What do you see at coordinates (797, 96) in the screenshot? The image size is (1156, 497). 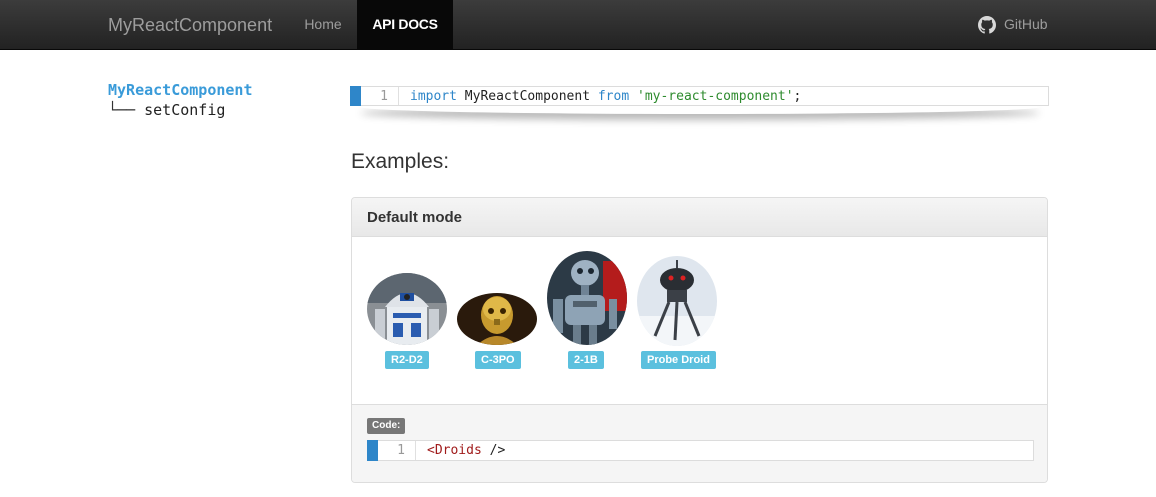 I see `statement-terminator: ;` at bounding box center [797, 96].